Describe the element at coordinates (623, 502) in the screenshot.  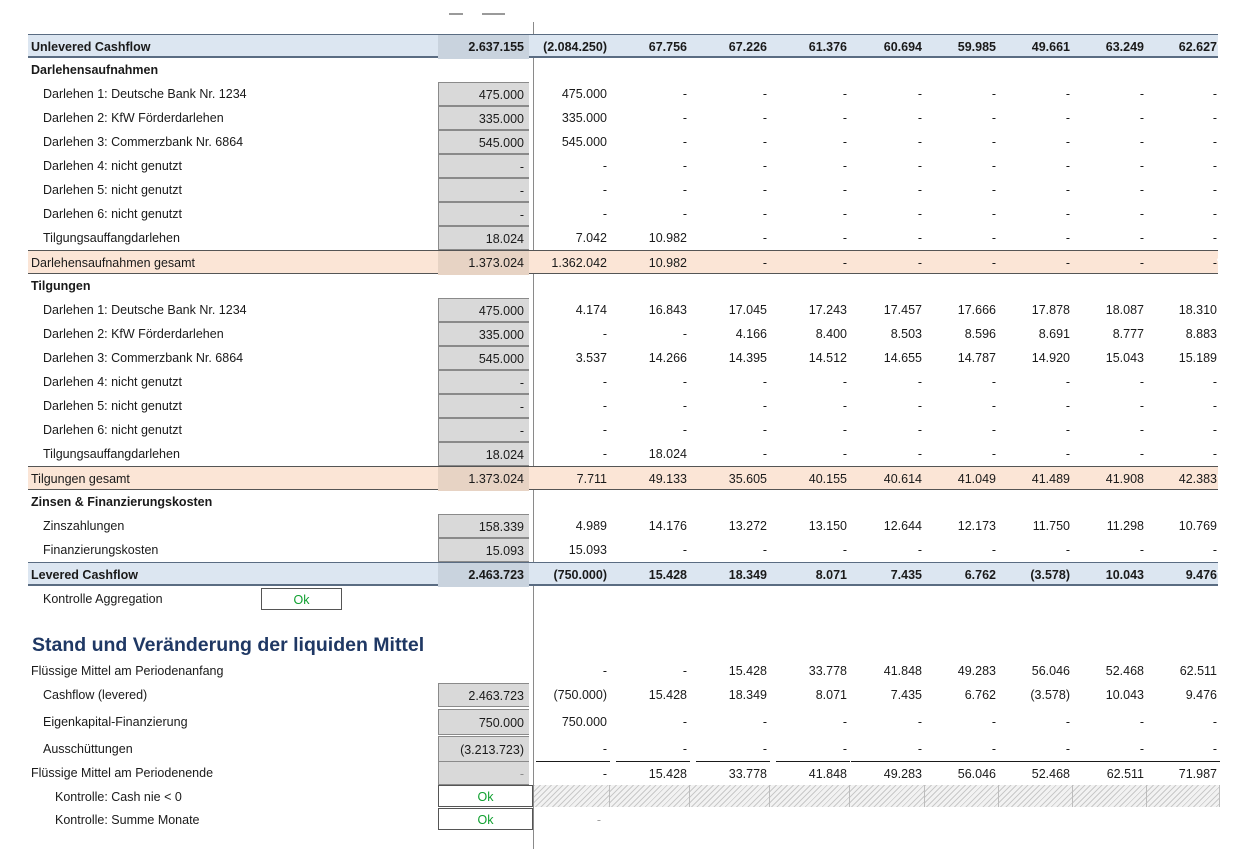
I see `section-header-row: Zinsen & Finanzierungskosten` at that location.